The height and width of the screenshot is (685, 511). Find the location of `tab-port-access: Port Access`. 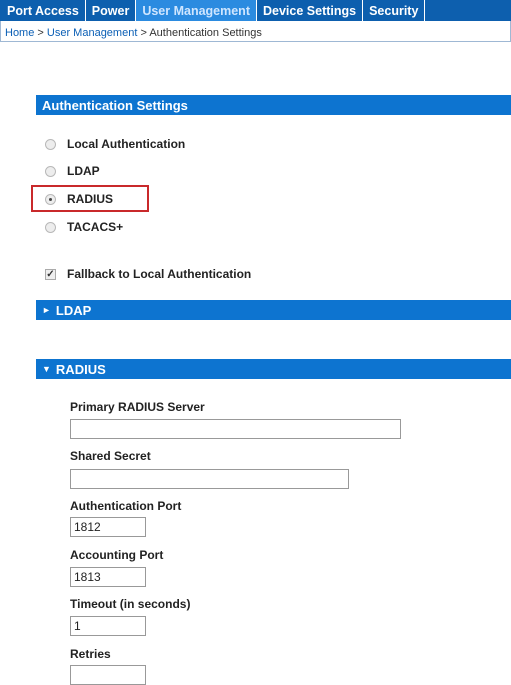

tab-port-access: Port Access is located at coordinates (43, 10).